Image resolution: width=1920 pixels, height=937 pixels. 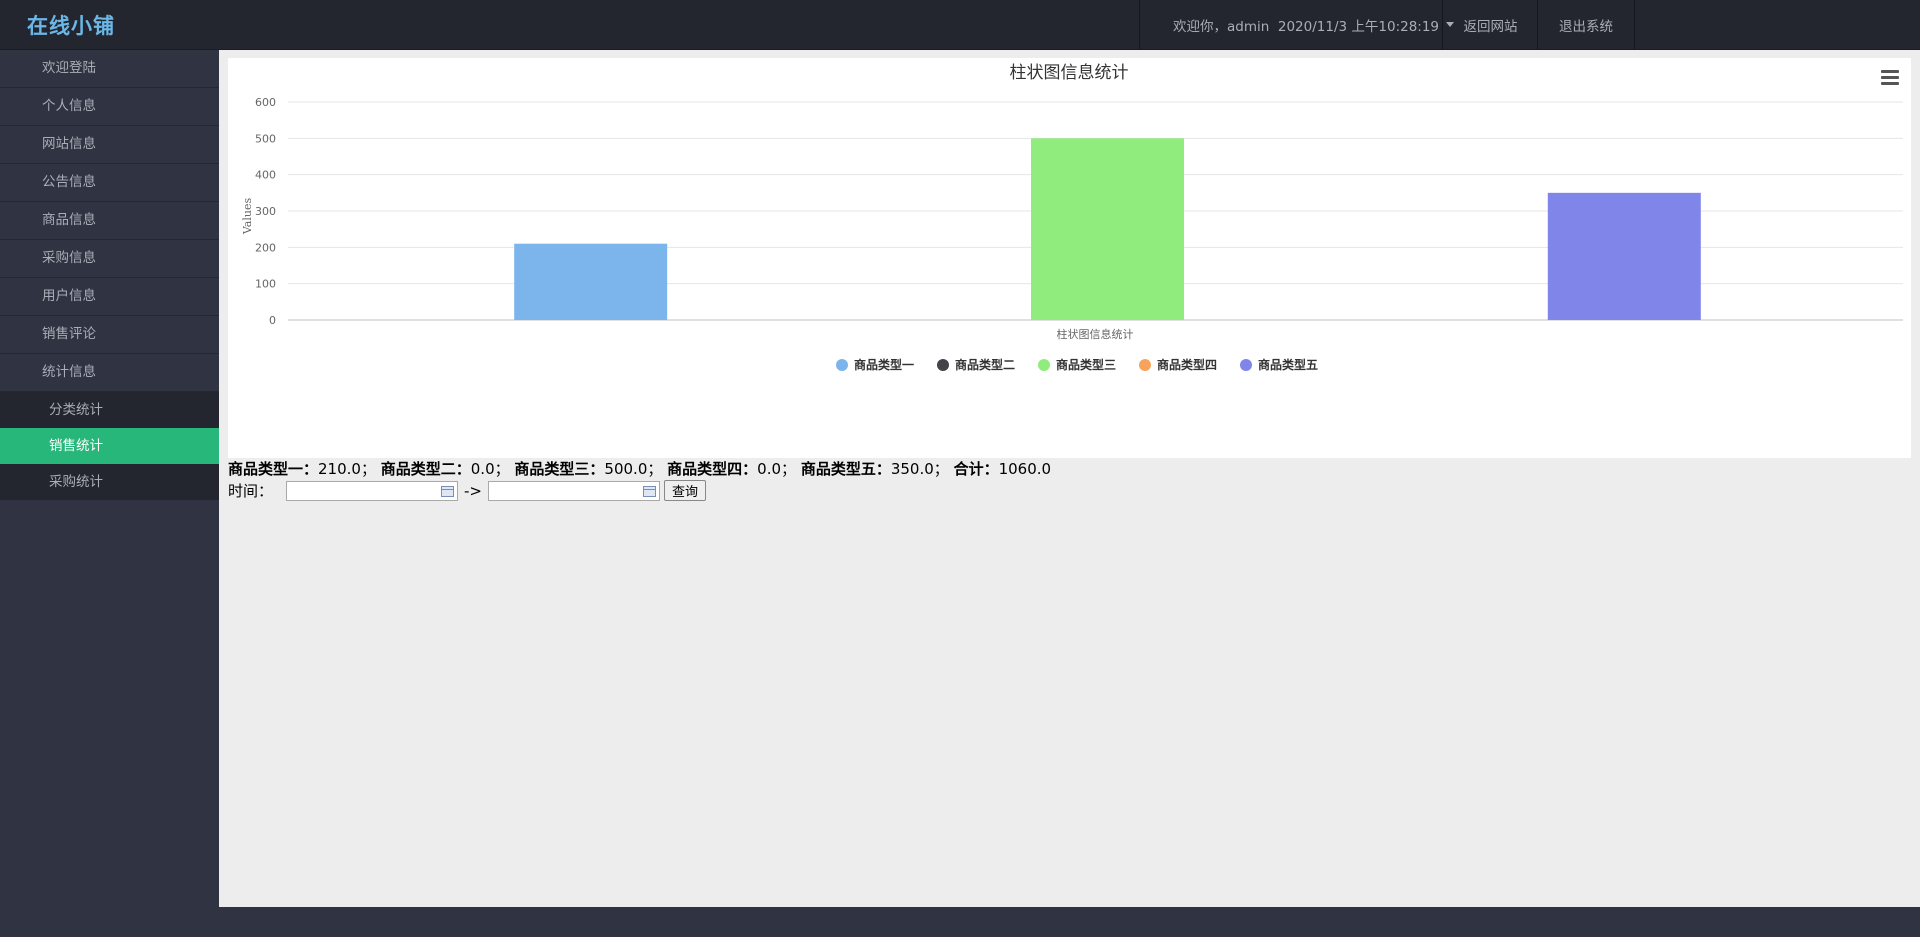 What do you see at coordinates (109, 446) in the screenshot?
I see `sidebar-subitem: 销售统计` at bounding box center [109, 446].